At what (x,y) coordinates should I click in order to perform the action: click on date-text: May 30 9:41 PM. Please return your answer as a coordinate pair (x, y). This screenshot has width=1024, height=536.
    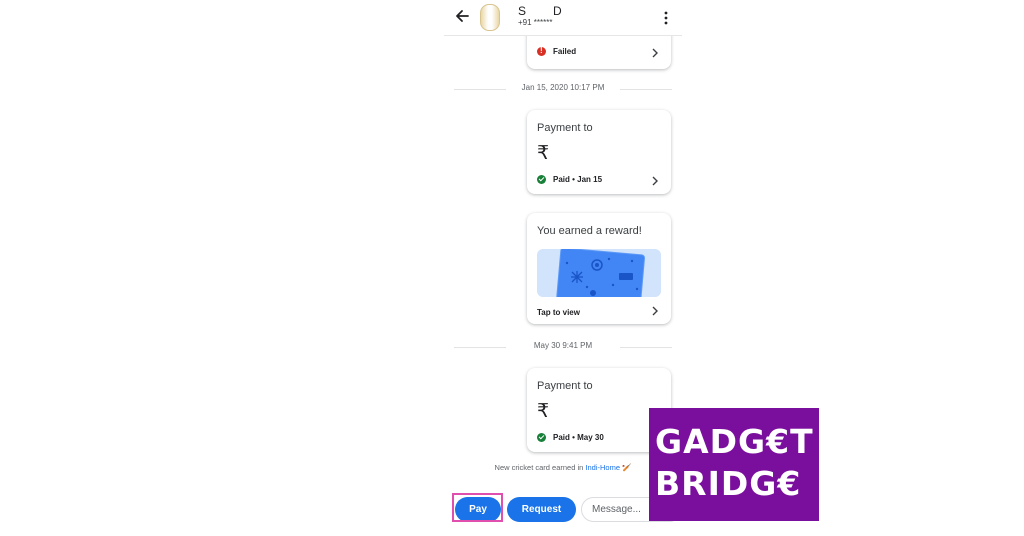
    Looking at the image, I should click on (563, 345).